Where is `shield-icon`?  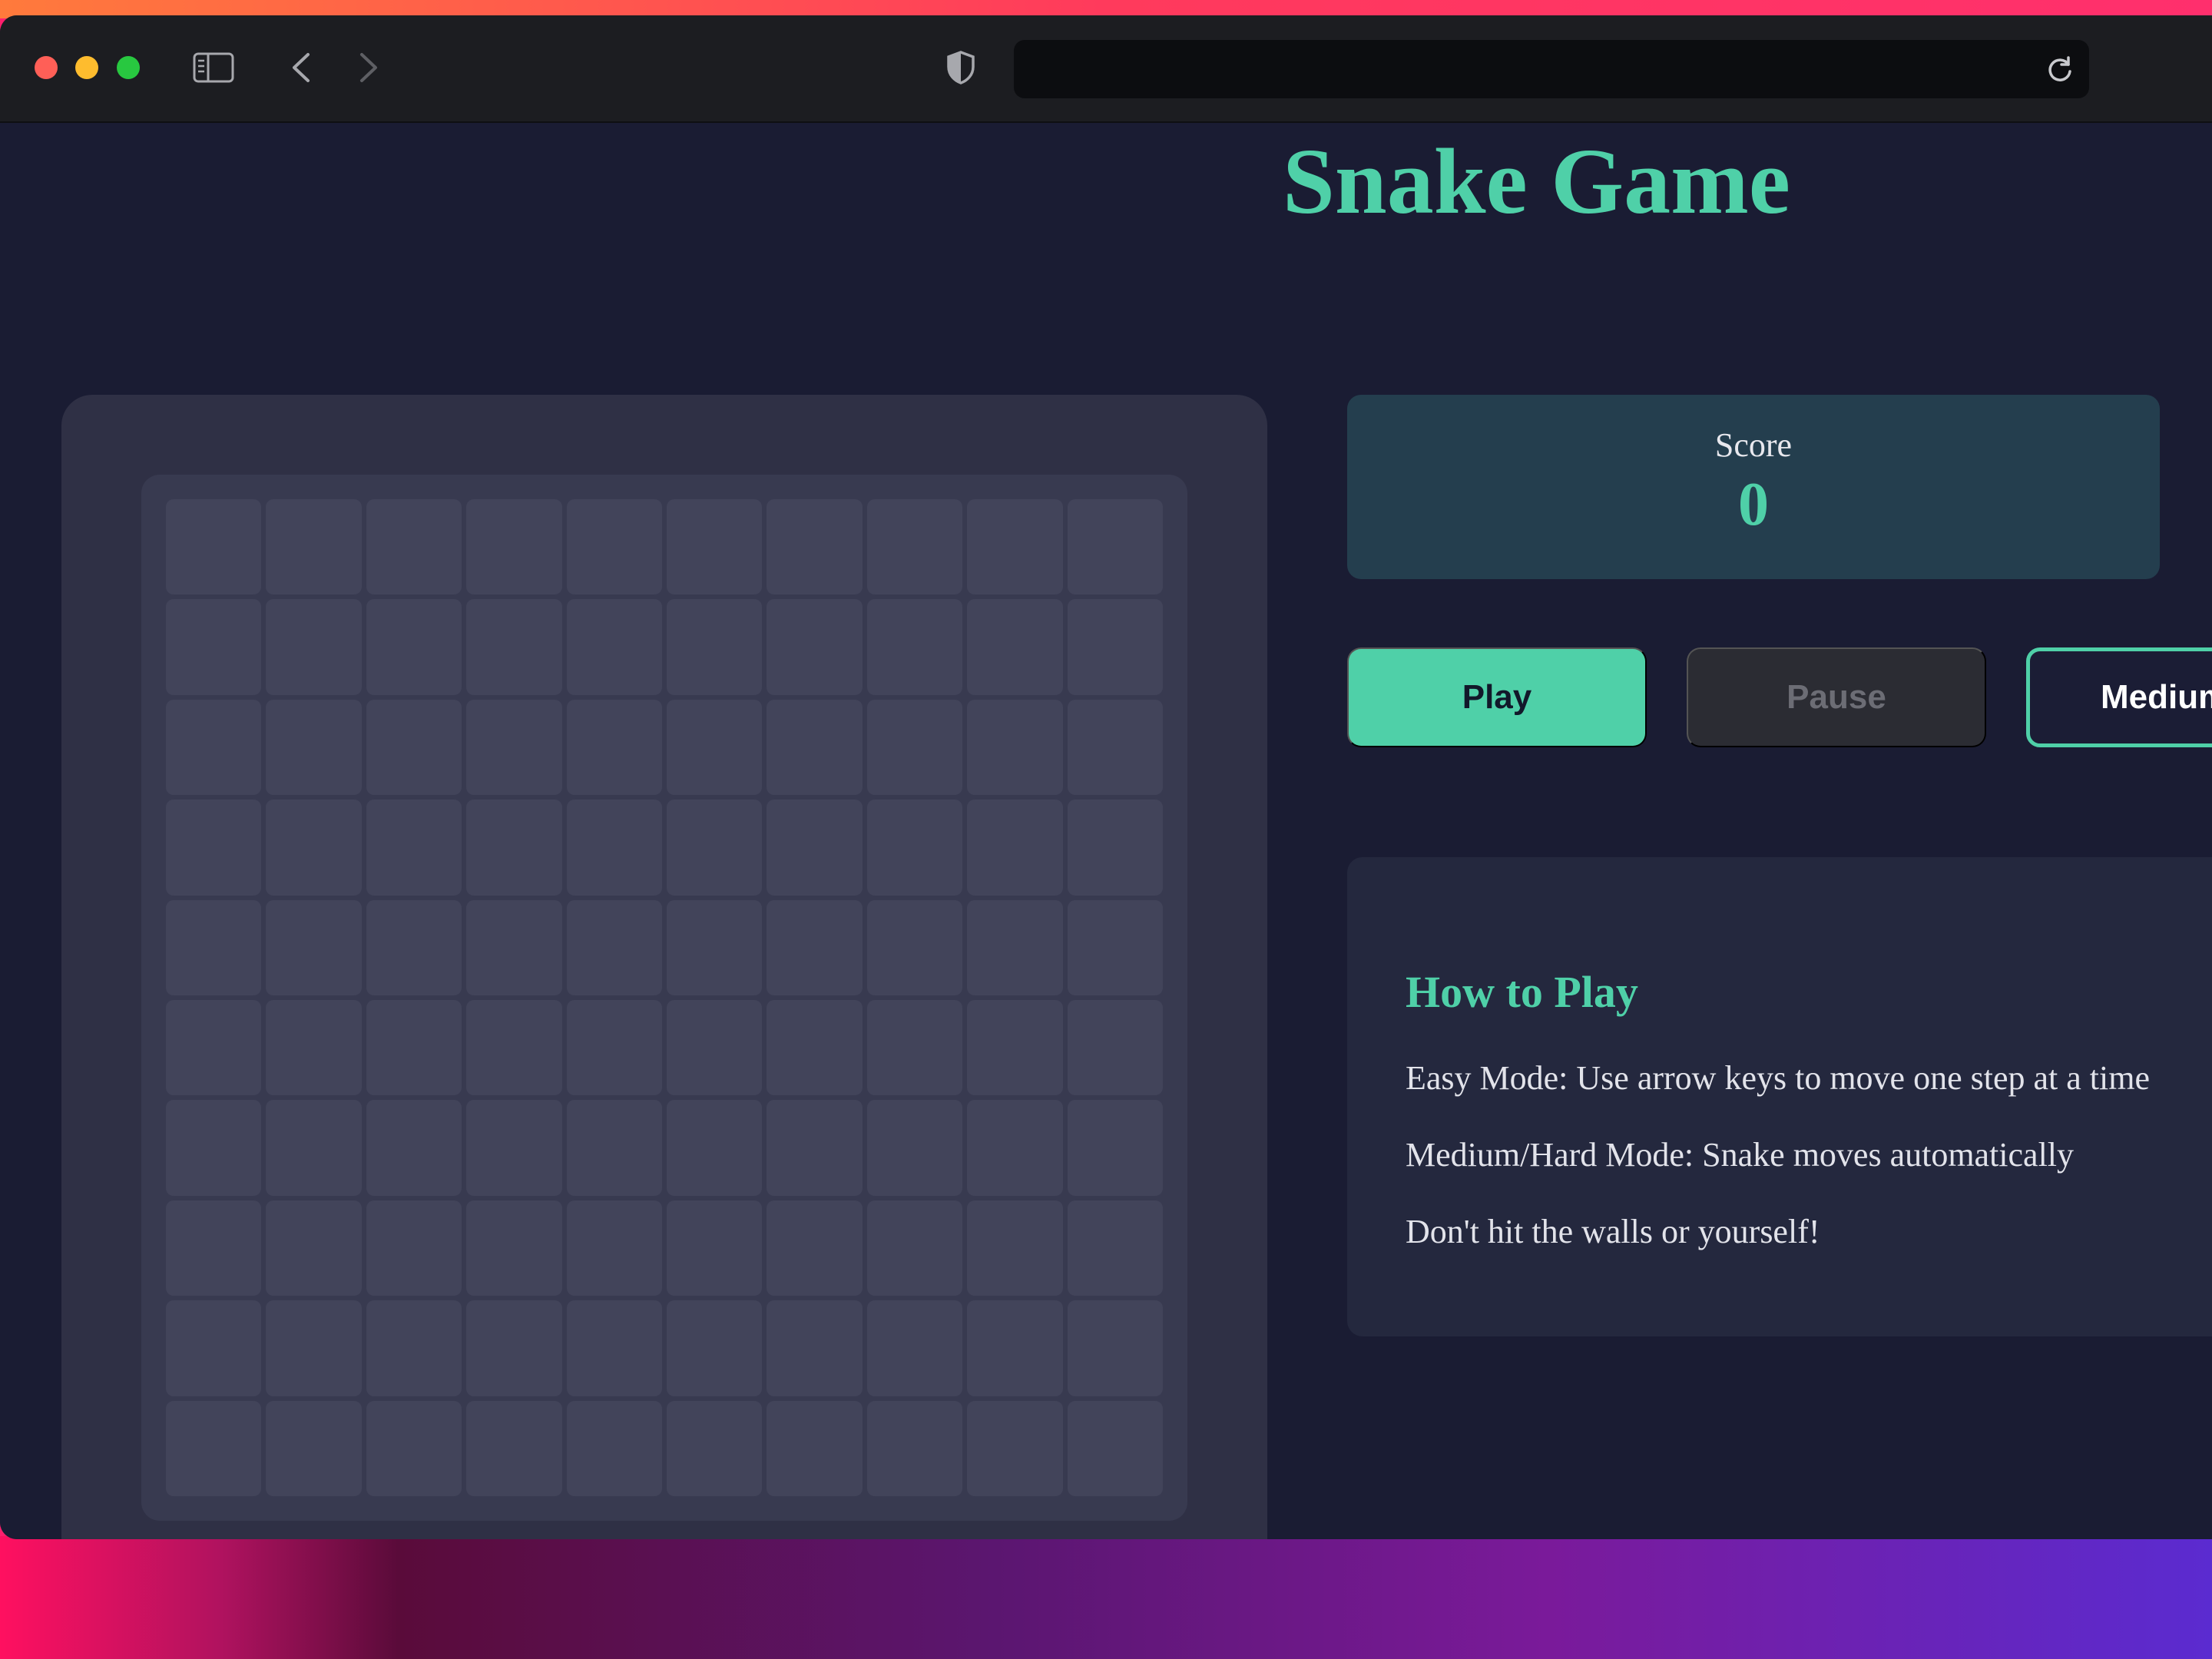 shield-icon is located at coordinates (961, 67).